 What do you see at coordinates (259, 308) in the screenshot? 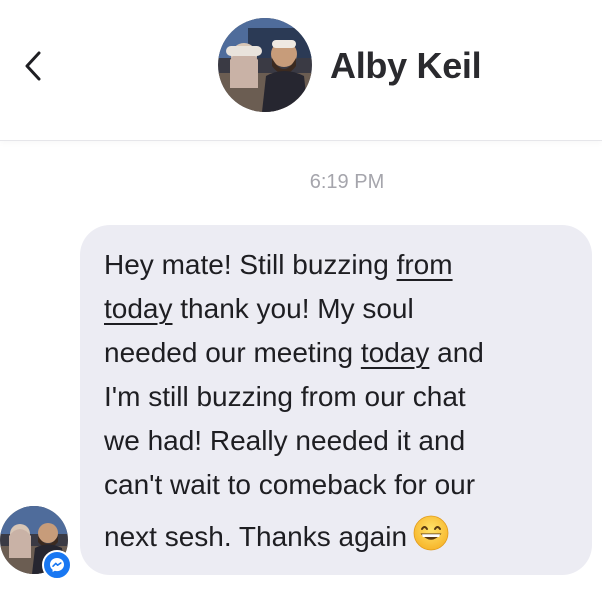
I see `message-line: today thank you! My soul` at bounding box center [259, 308].